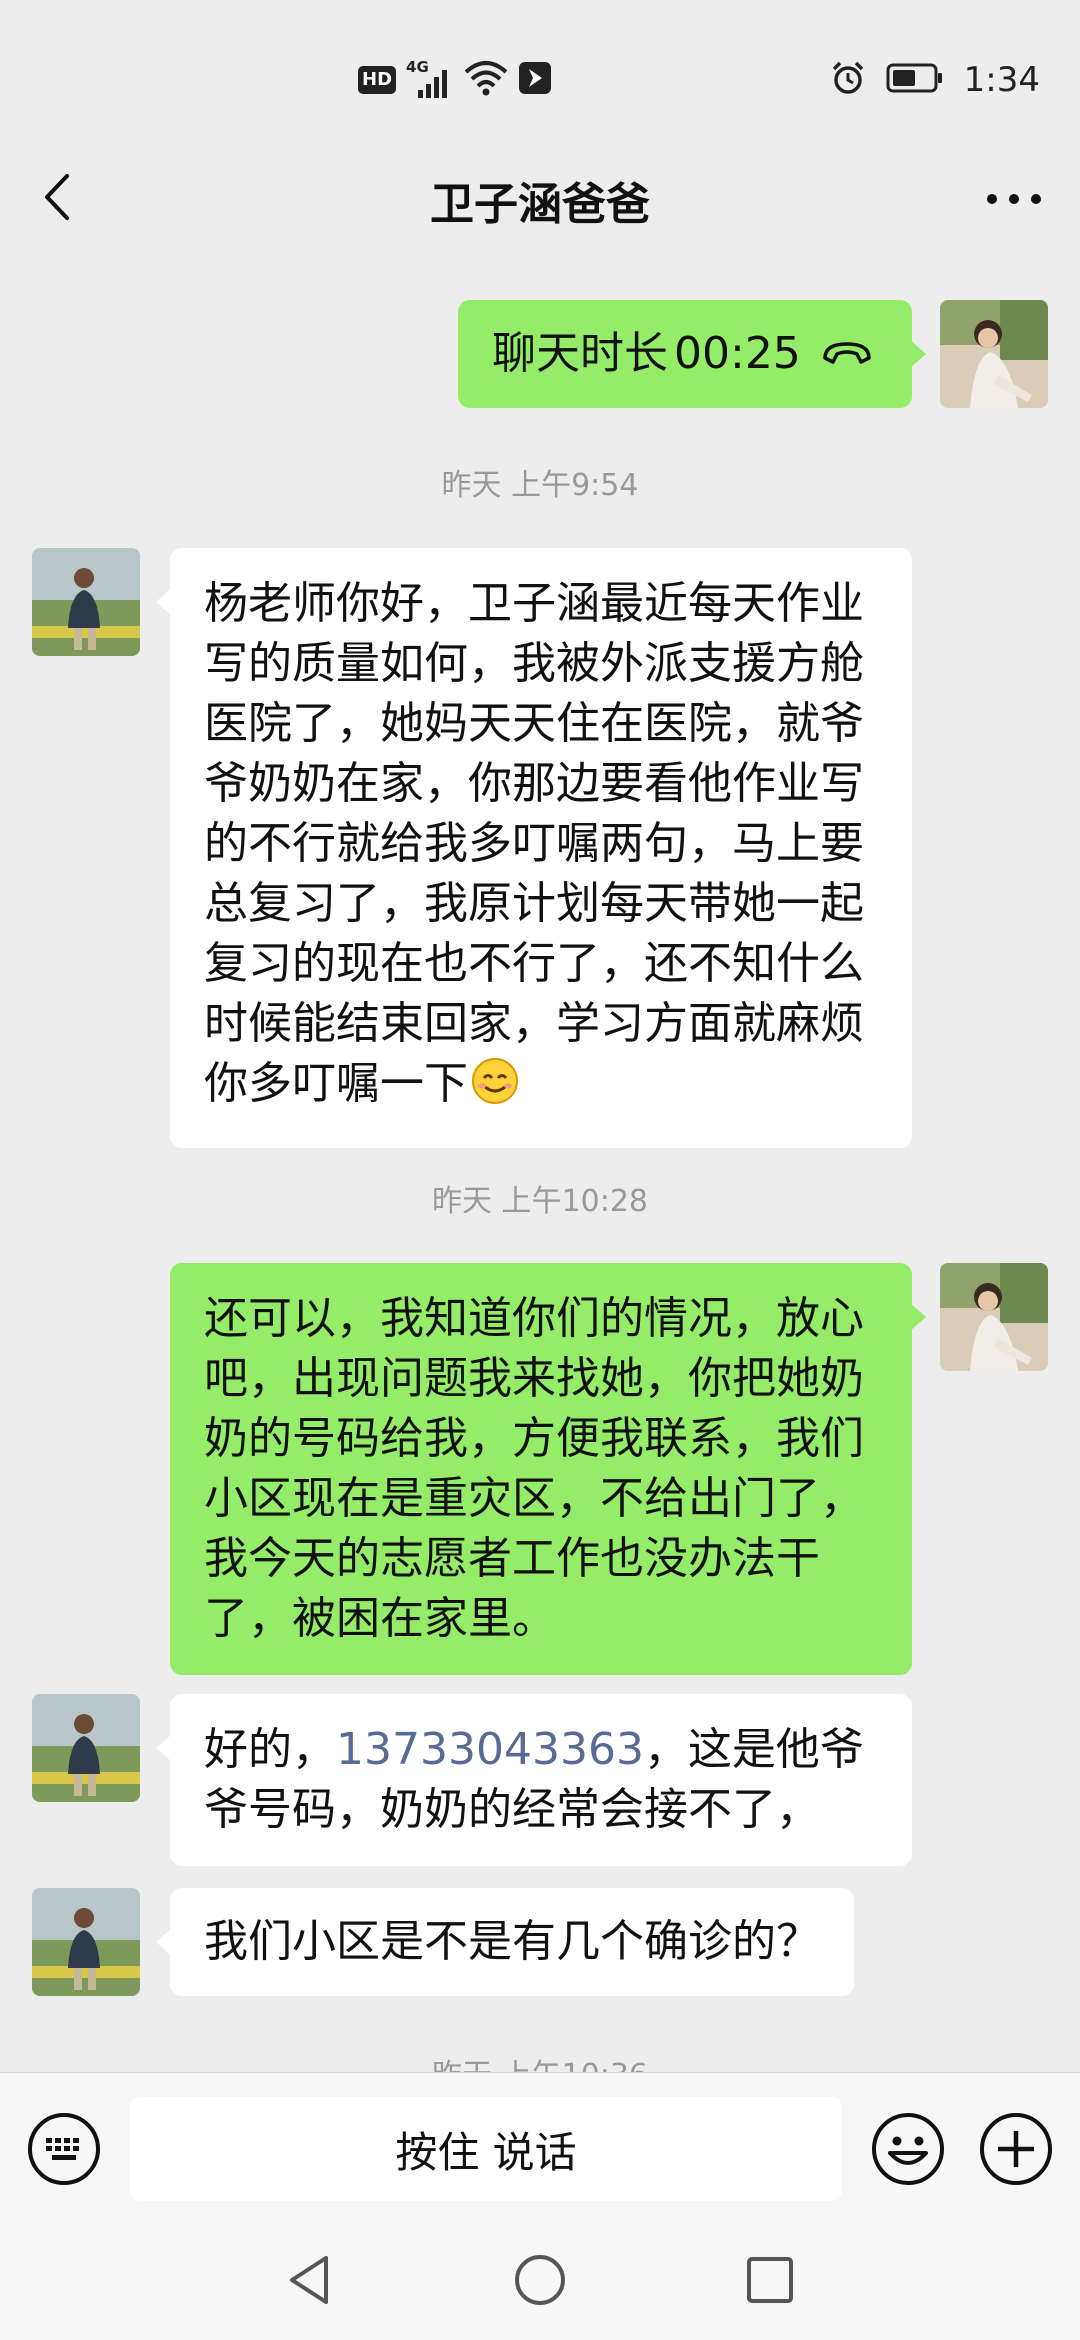 This screenshot has width=1080, height=2340. I want to click on status-bar-left: HD 4G, so click(455, 80).